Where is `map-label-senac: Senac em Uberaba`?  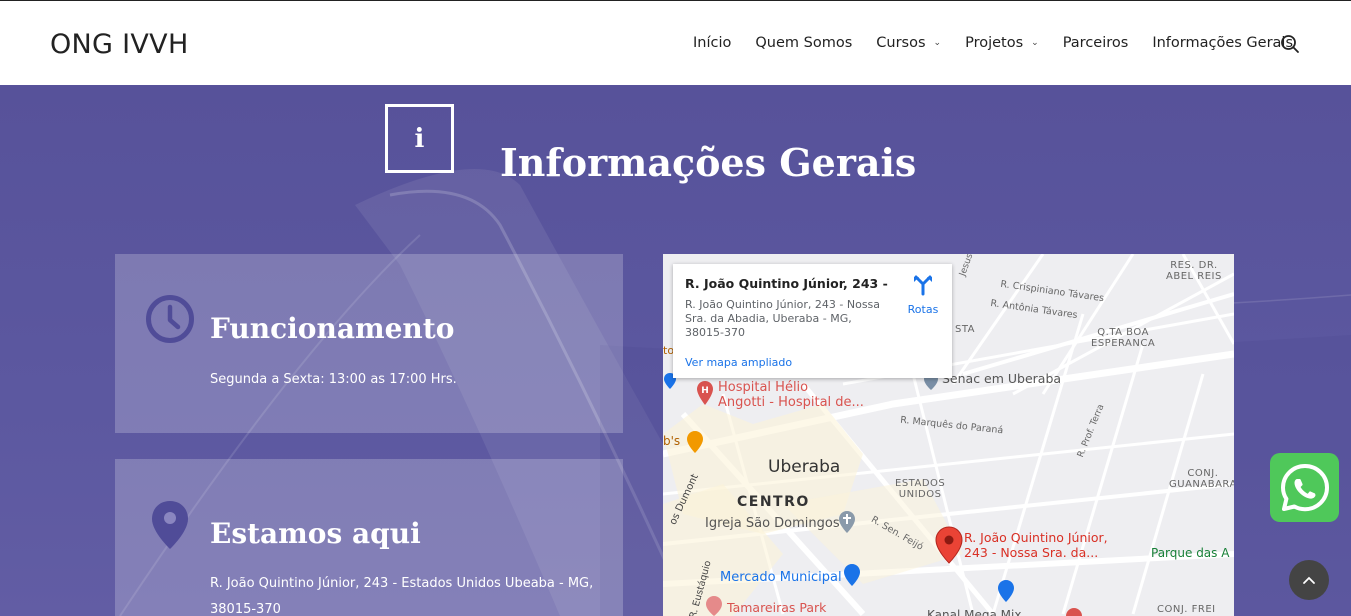 map-label-senac: Senac em Uberaba is located at coordinates (1001, 378).